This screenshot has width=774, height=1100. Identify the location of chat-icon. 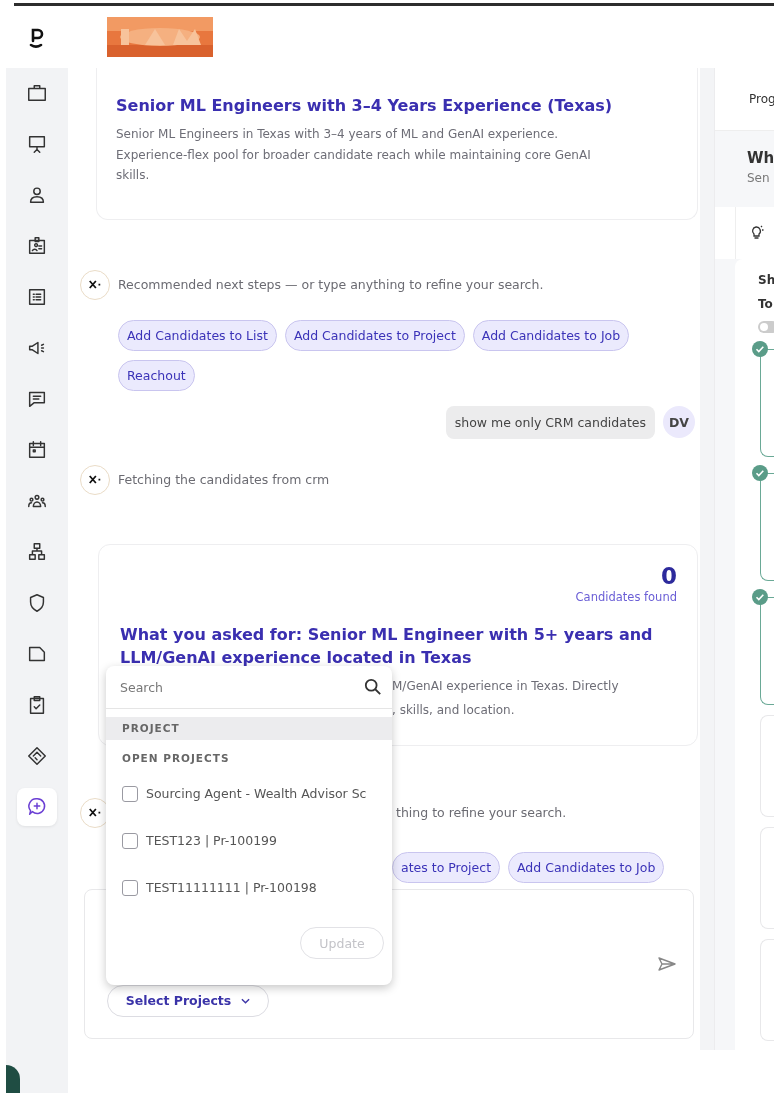
(37, 807).